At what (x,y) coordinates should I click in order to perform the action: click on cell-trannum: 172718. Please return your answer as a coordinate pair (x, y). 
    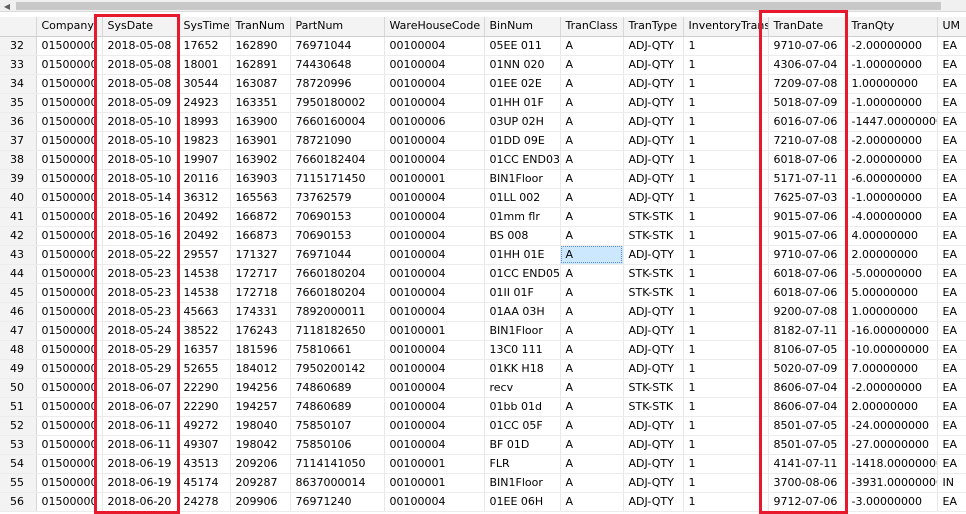
    Looking at the image, I should click on (260, 293).